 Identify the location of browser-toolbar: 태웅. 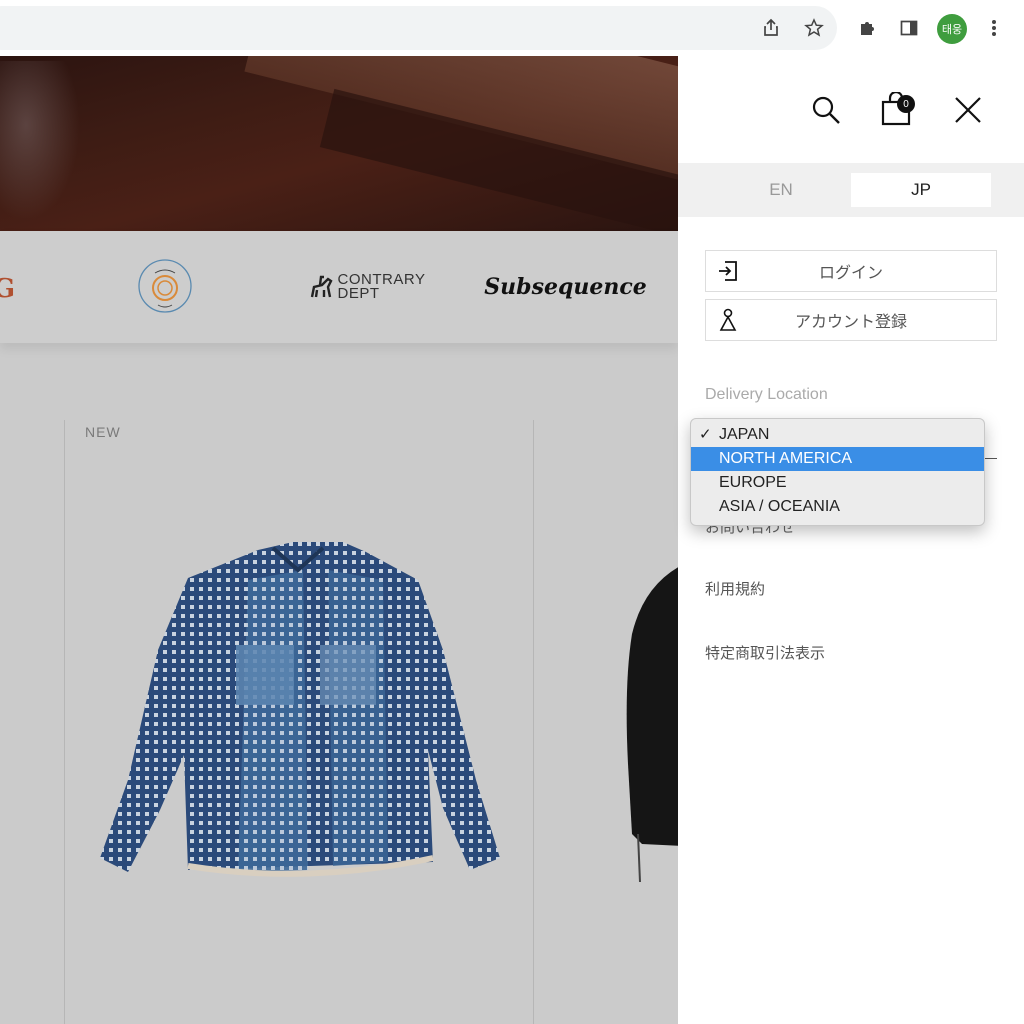
(512, 28).